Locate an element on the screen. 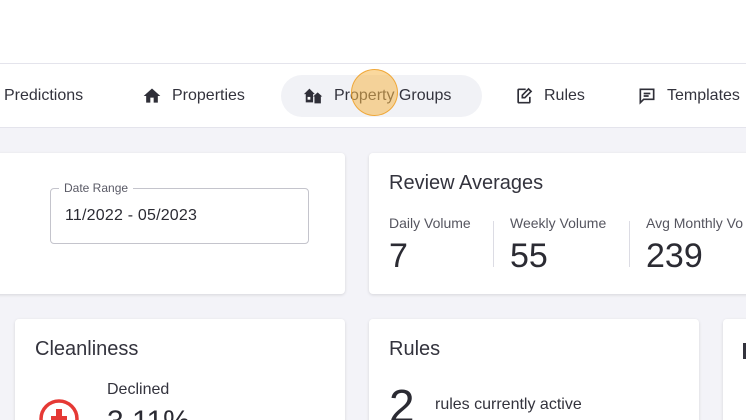  nav-tab-rules: Rules is located at coordinates (549, 96).